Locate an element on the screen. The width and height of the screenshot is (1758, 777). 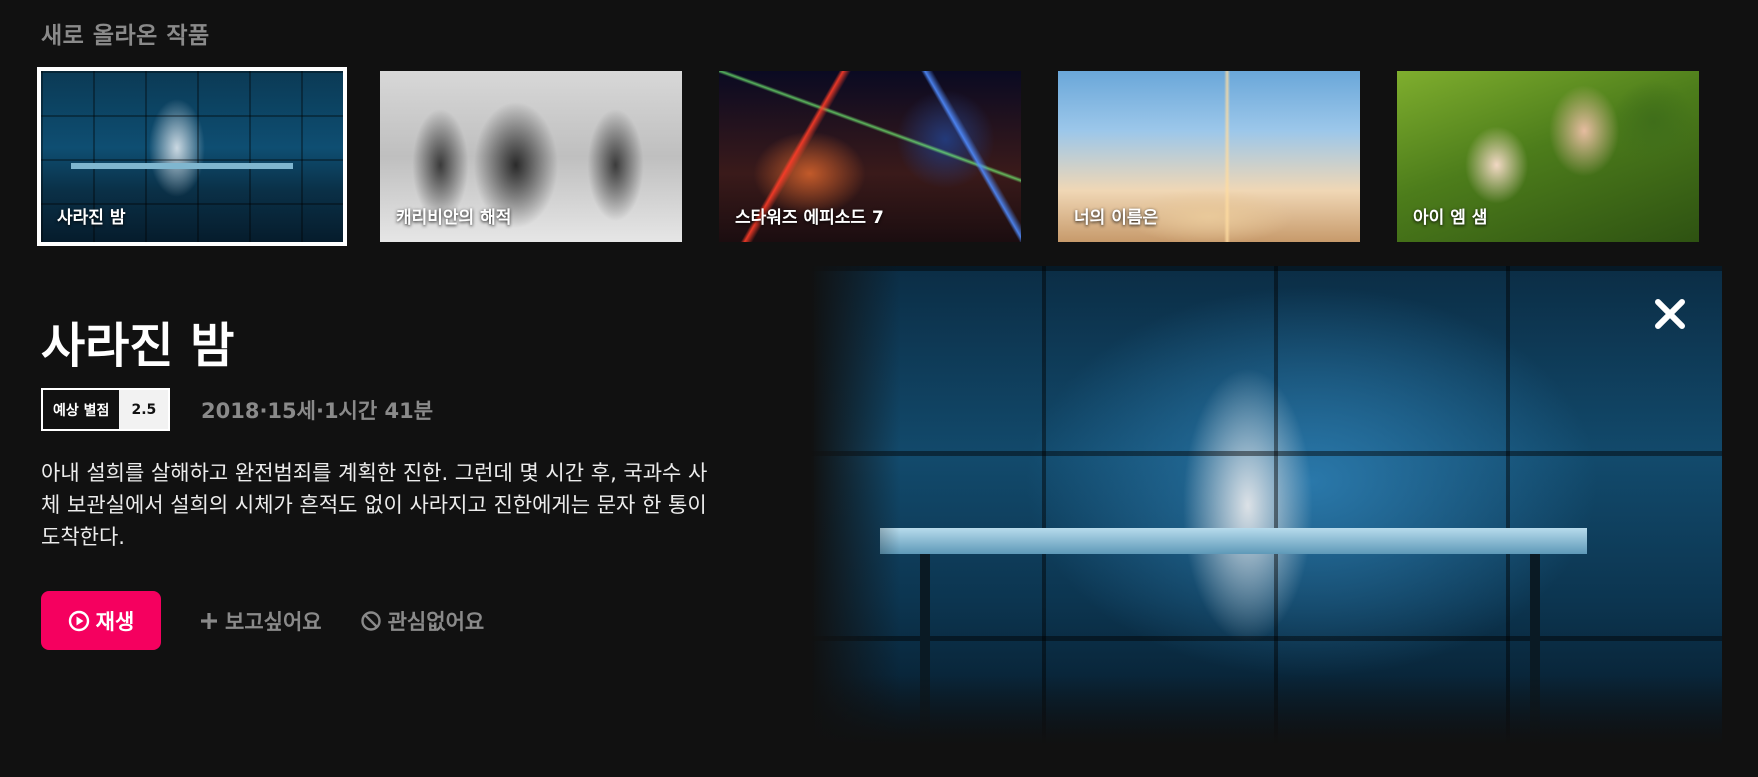
detail-meta: 2018·15세·1시간 41분 is located at coordinates (317, 411).